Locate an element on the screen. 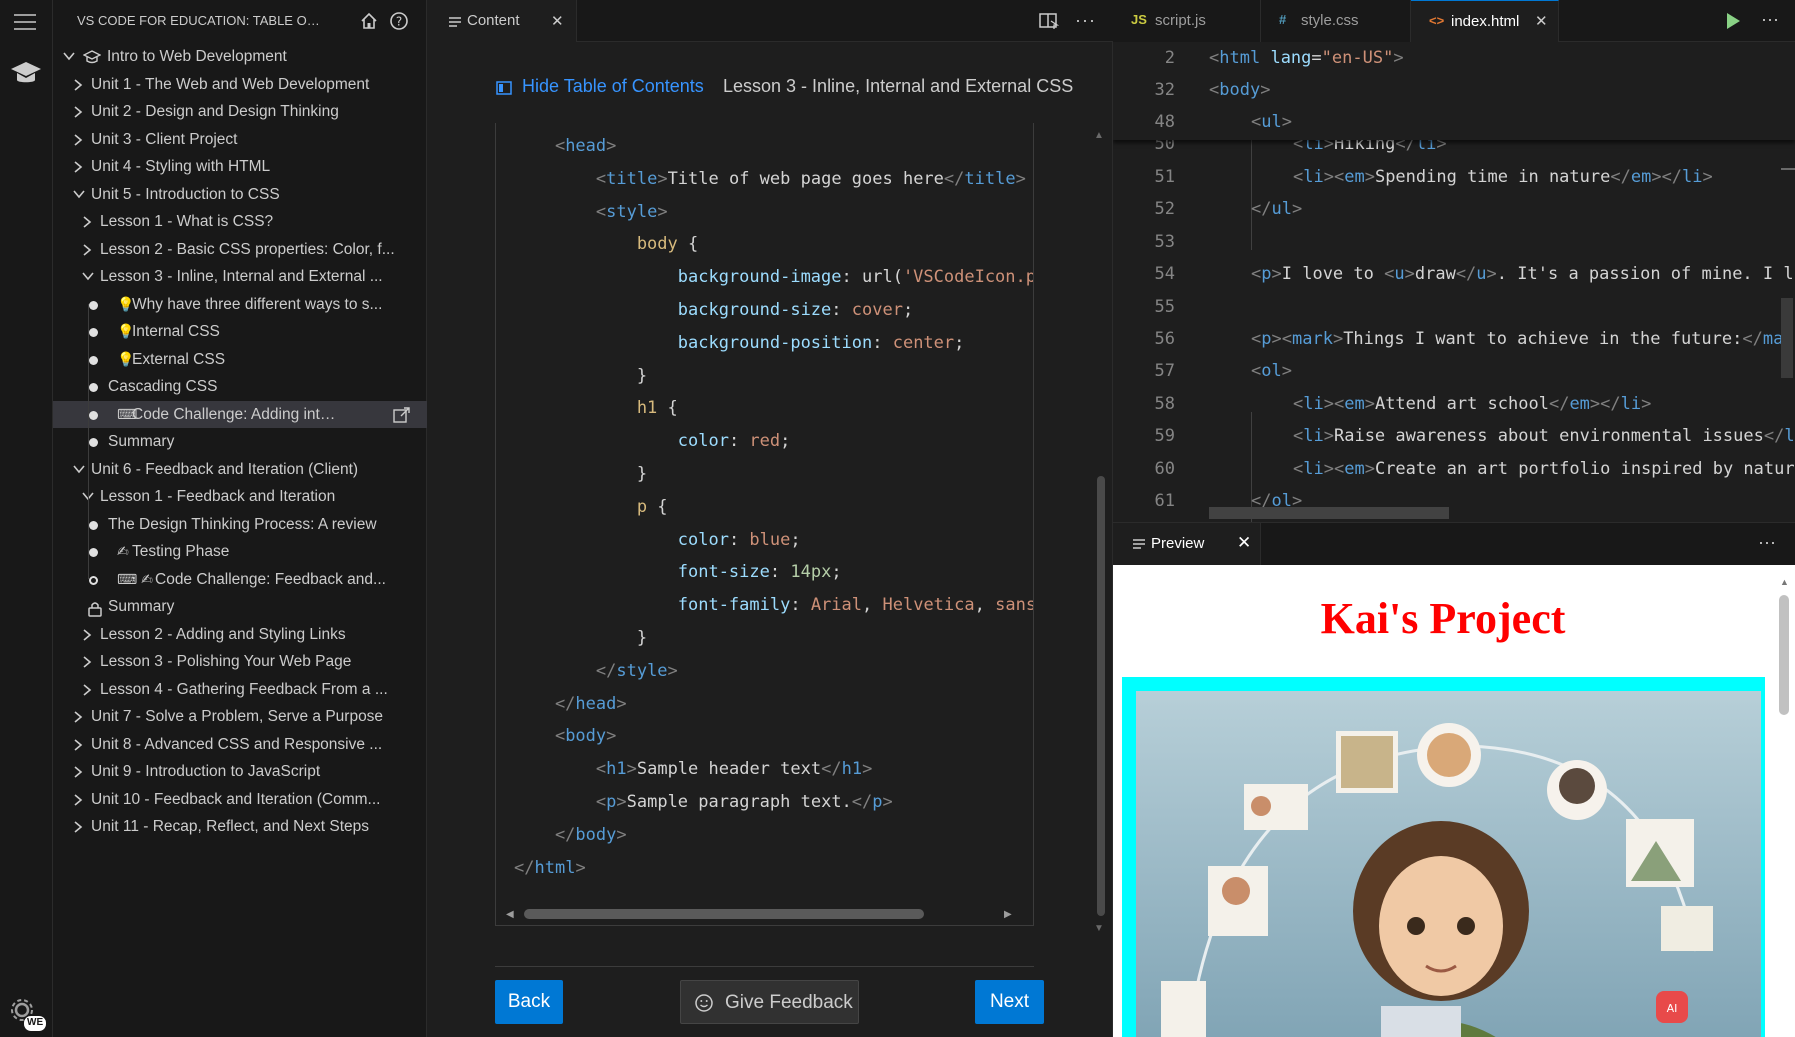 The image size is (1795, 1037). lesson-type-icon: ✍ is located at coordinates (123, 551).